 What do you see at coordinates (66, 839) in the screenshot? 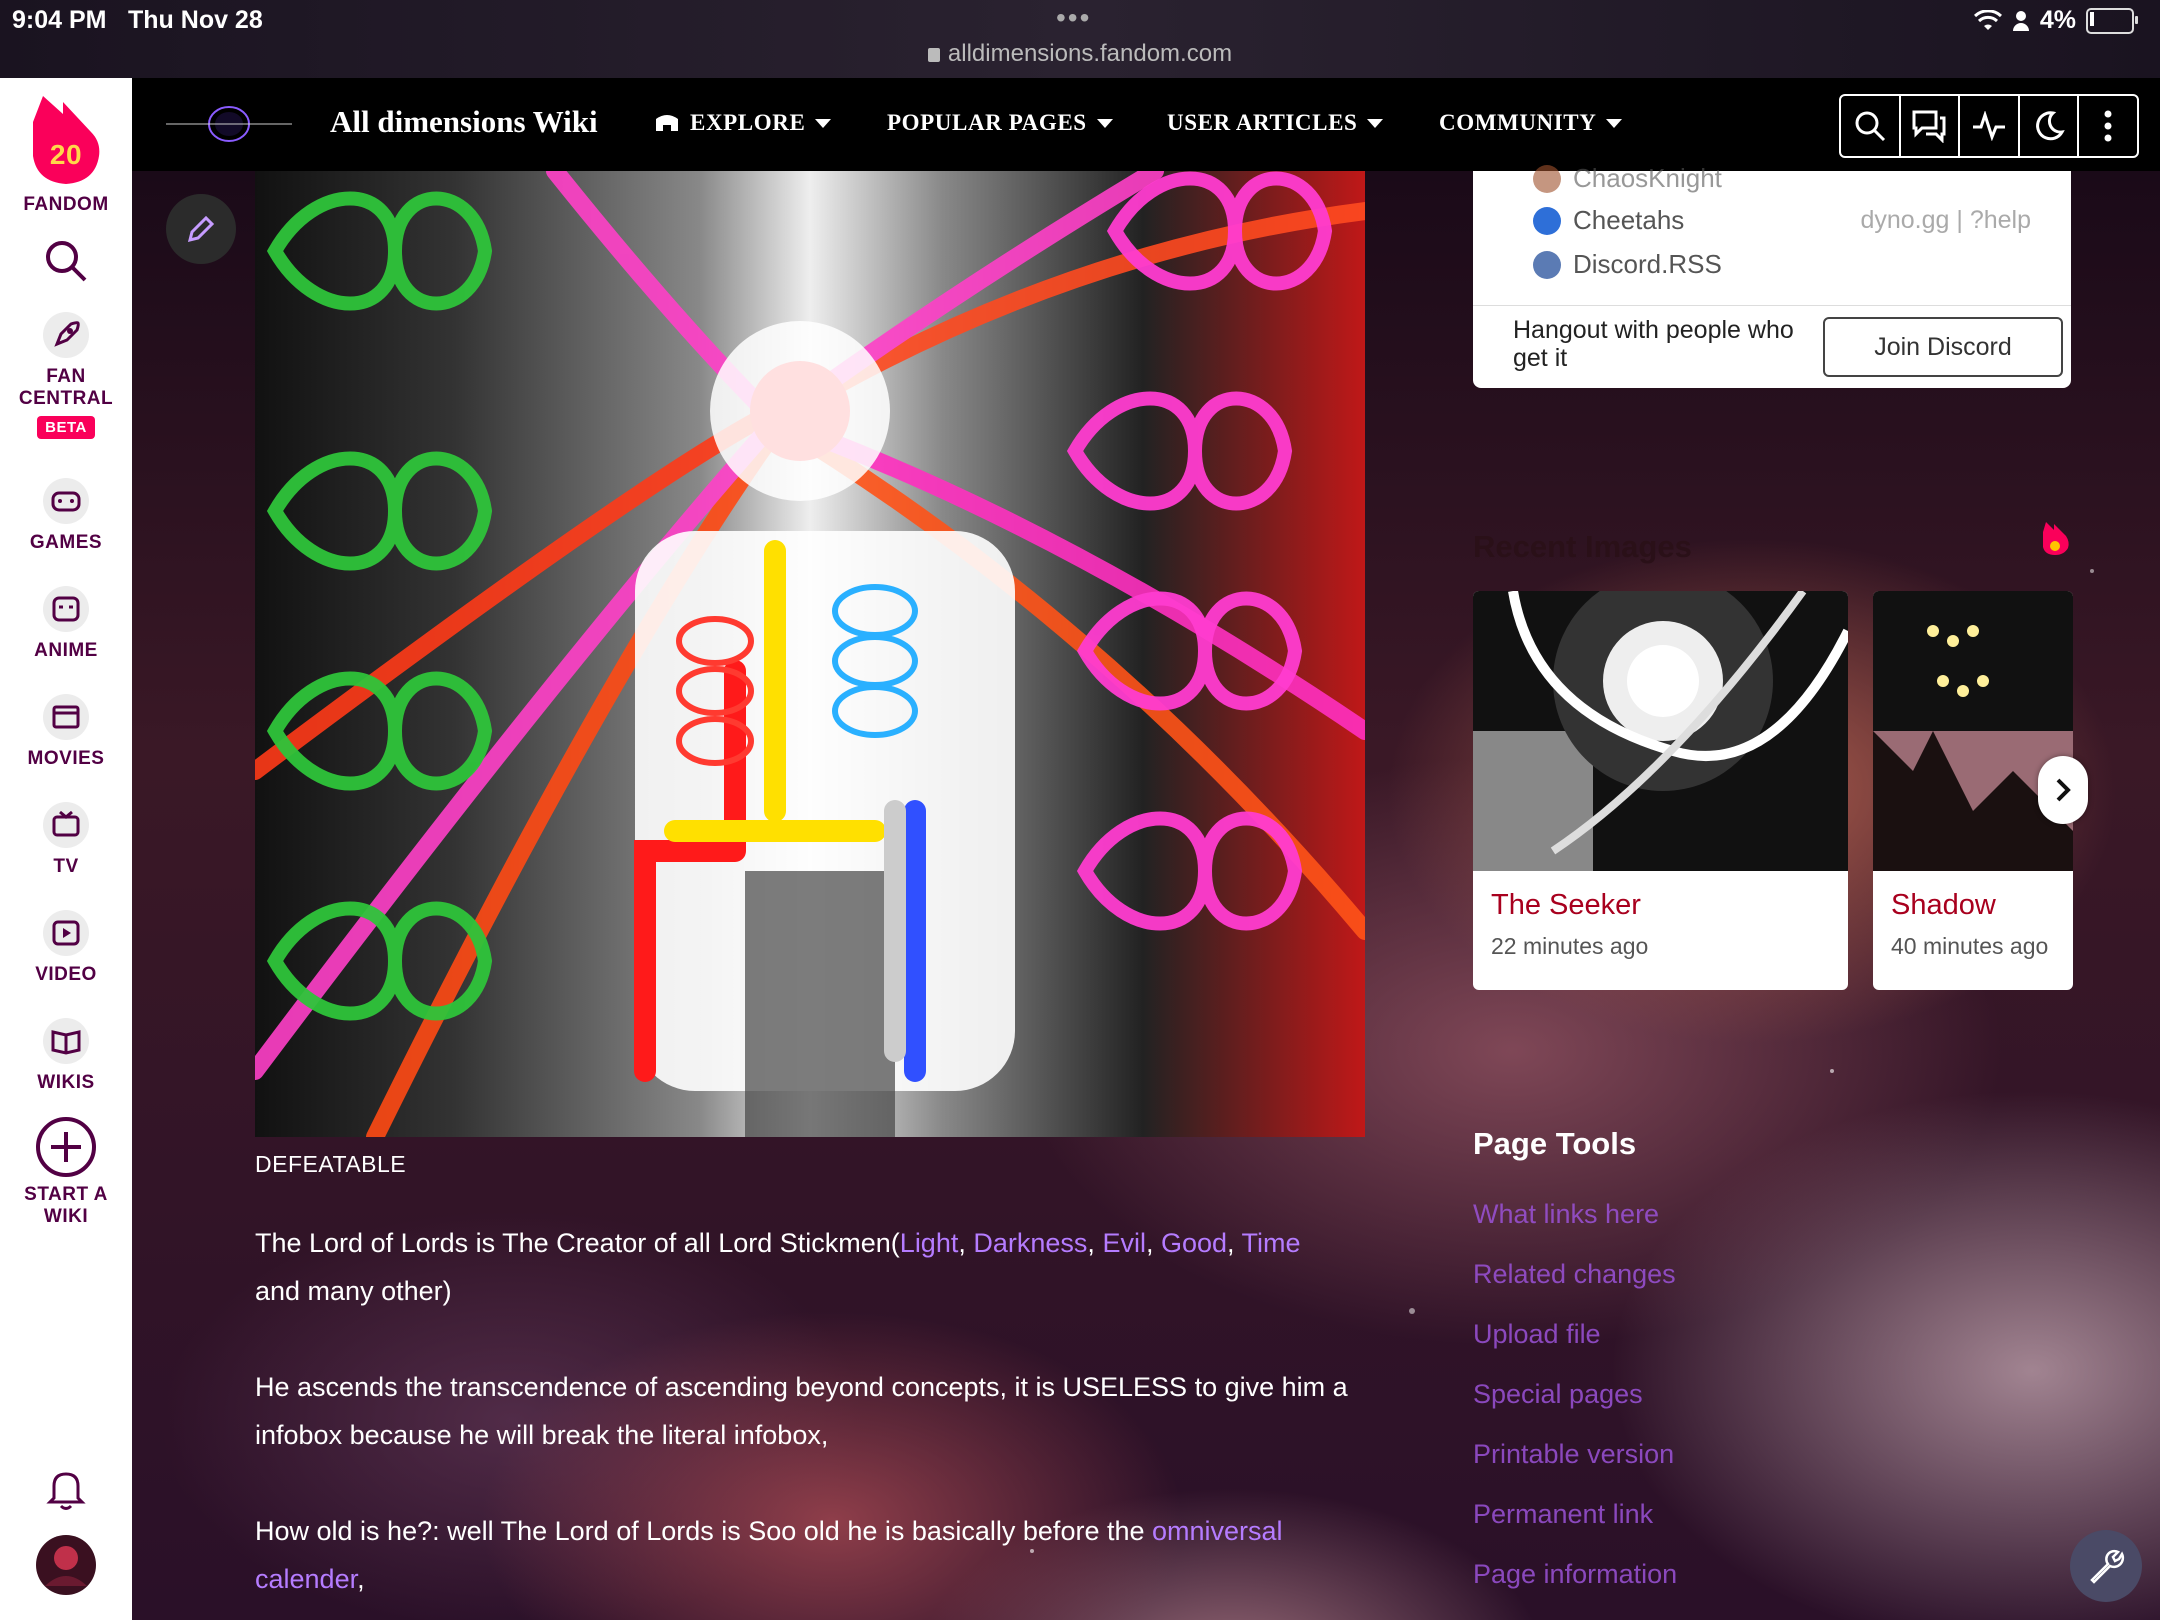
I see `tv-link: TV` at bounding box center [66, 839].